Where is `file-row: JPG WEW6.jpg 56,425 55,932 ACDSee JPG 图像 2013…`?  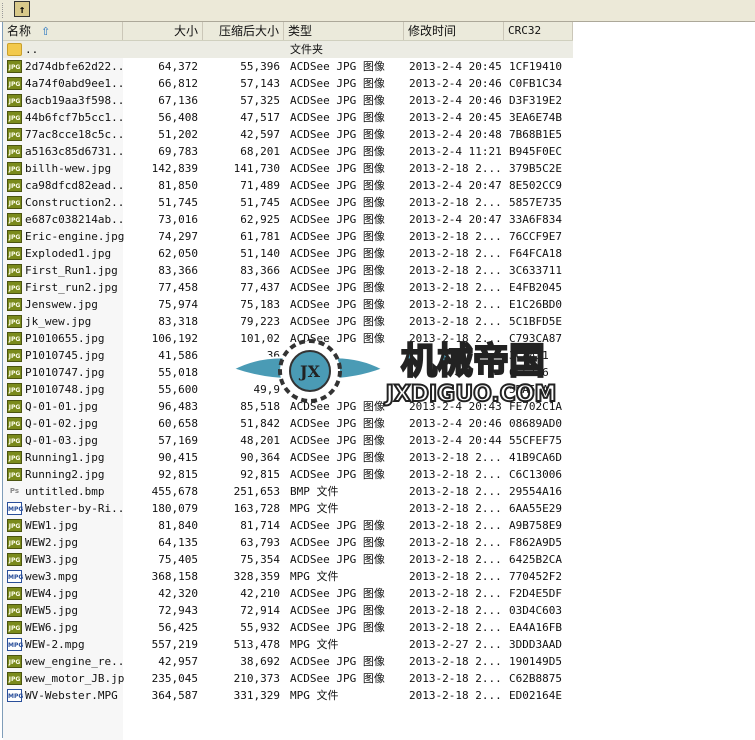 file-row: JPG WEW6.jpg 56,425 55,932 ACDSee JPG 图像 2013… is located at coordinates (288, 627).